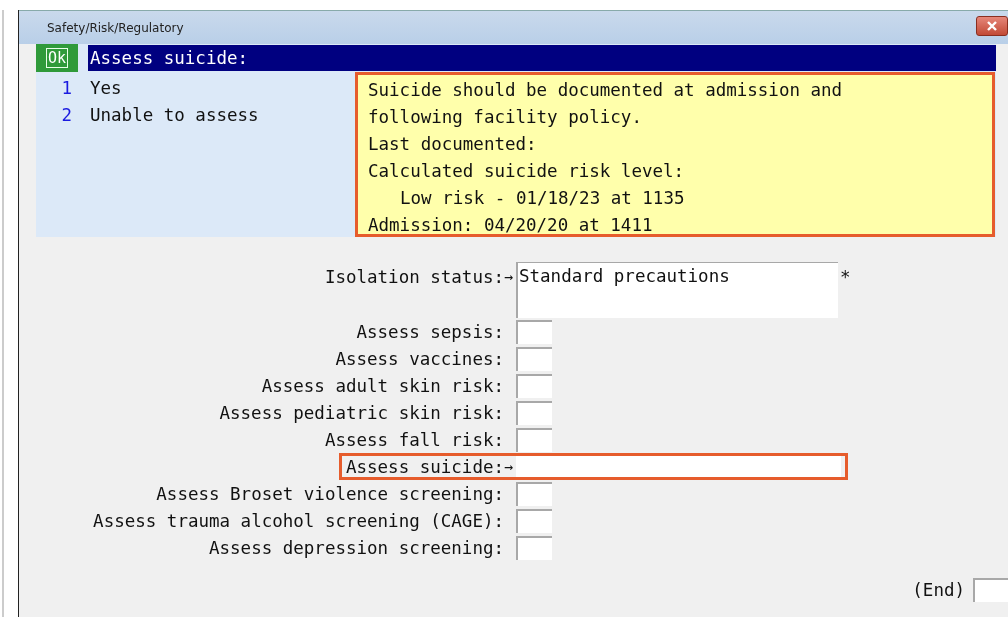 This screenshot has height=617, width=1008. What do you see at coordinates (429, 331) in the screenshot?
I see `field-label: Assess sepsis:` at bounding box center [429, 331].